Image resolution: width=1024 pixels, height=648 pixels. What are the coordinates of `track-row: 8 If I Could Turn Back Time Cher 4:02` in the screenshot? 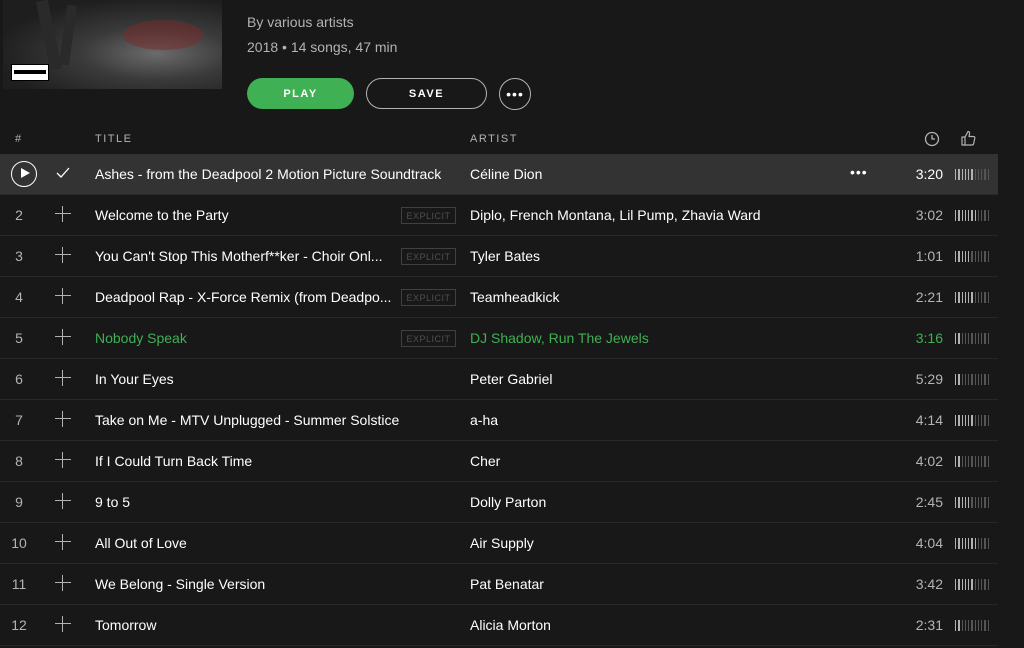 It's located at (499, 461).